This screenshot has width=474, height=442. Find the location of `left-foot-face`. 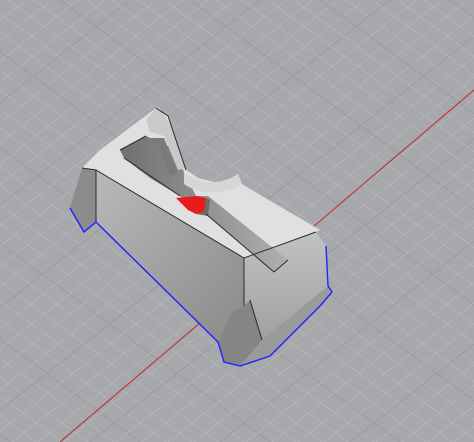

left-foot-face is located at coordinates (84, 200).